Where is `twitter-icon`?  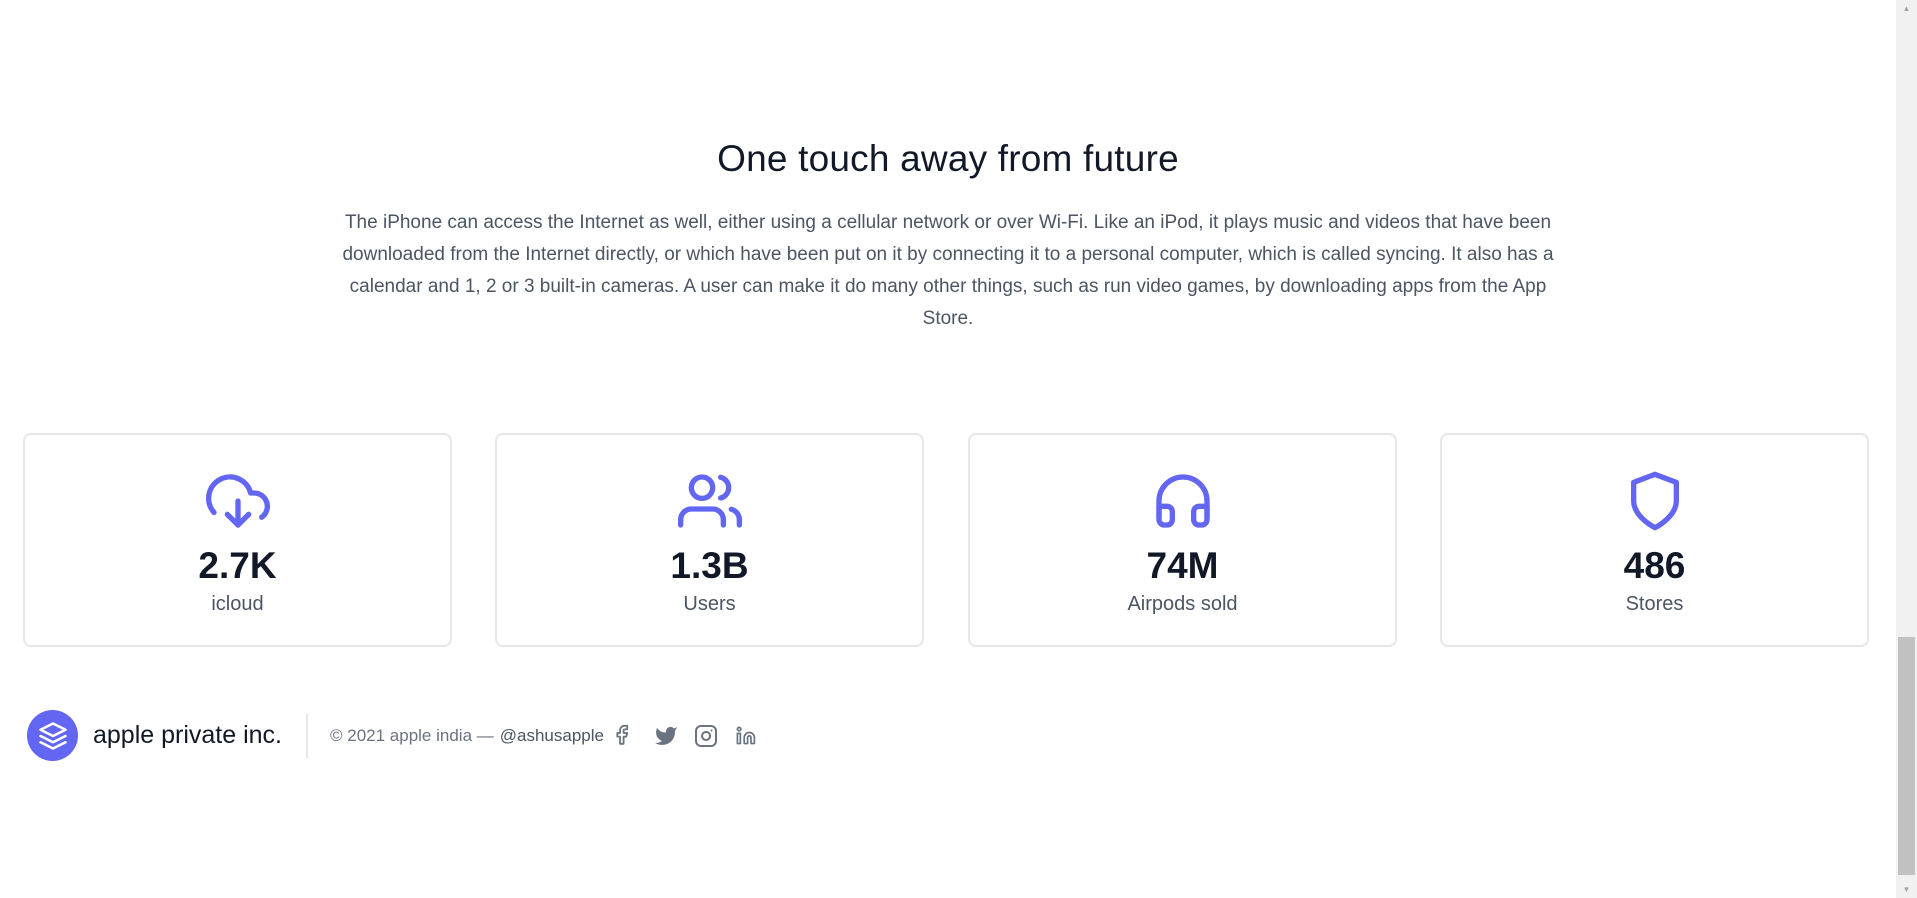
twitter-icon is located at coordinates (666, 736).